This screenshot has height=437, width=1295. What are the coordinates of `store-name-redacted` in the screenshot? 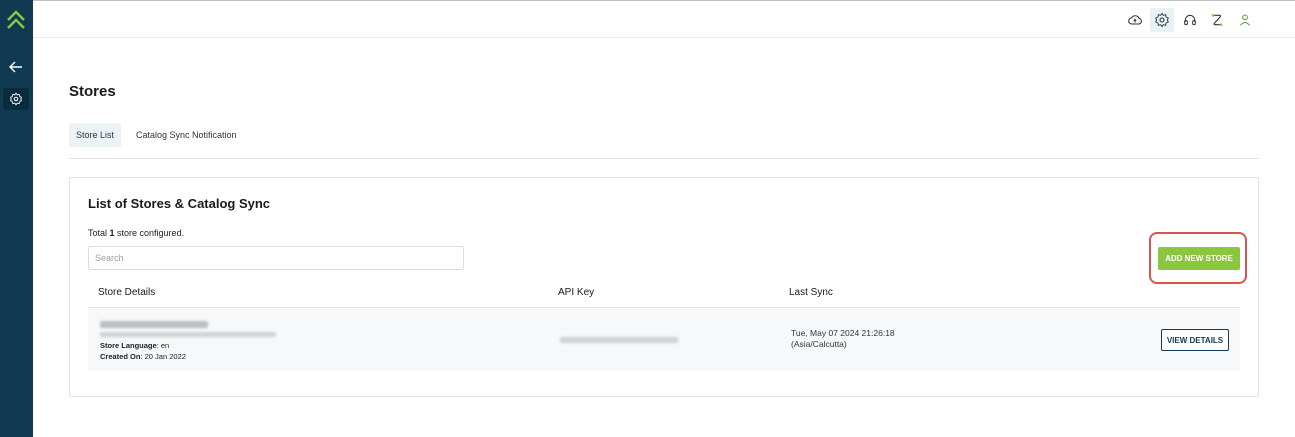 It's located at (154, 324).